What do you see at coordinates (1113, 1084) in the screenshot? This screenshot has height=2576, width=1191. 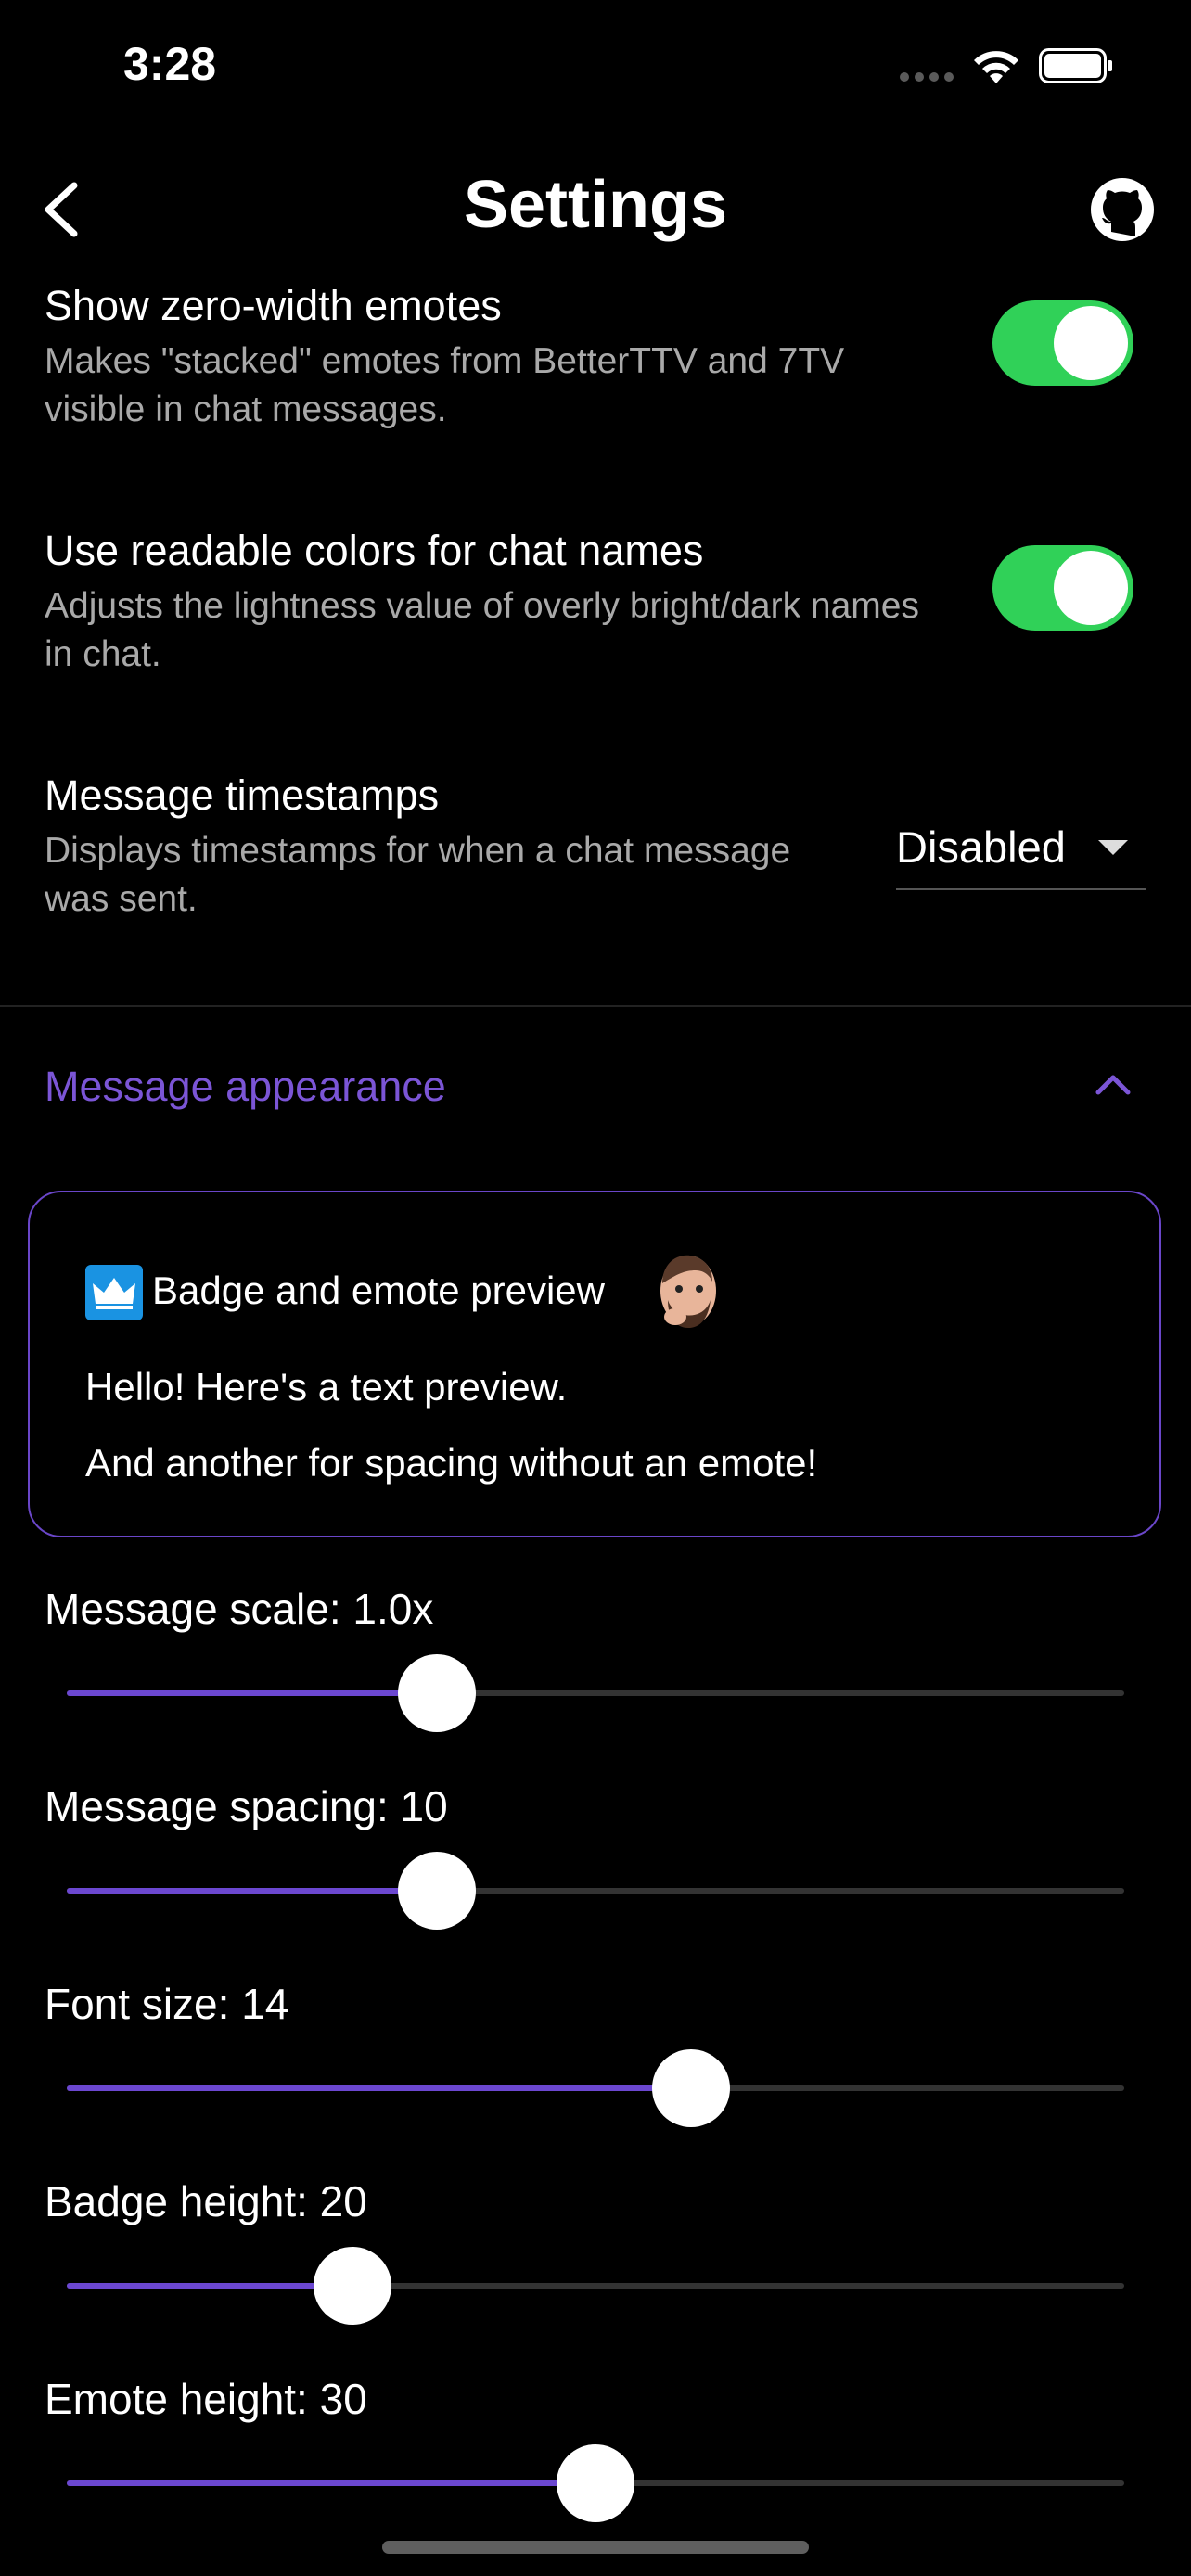 I see `chevron-up-icon` at bounding box center [1113, 1084].